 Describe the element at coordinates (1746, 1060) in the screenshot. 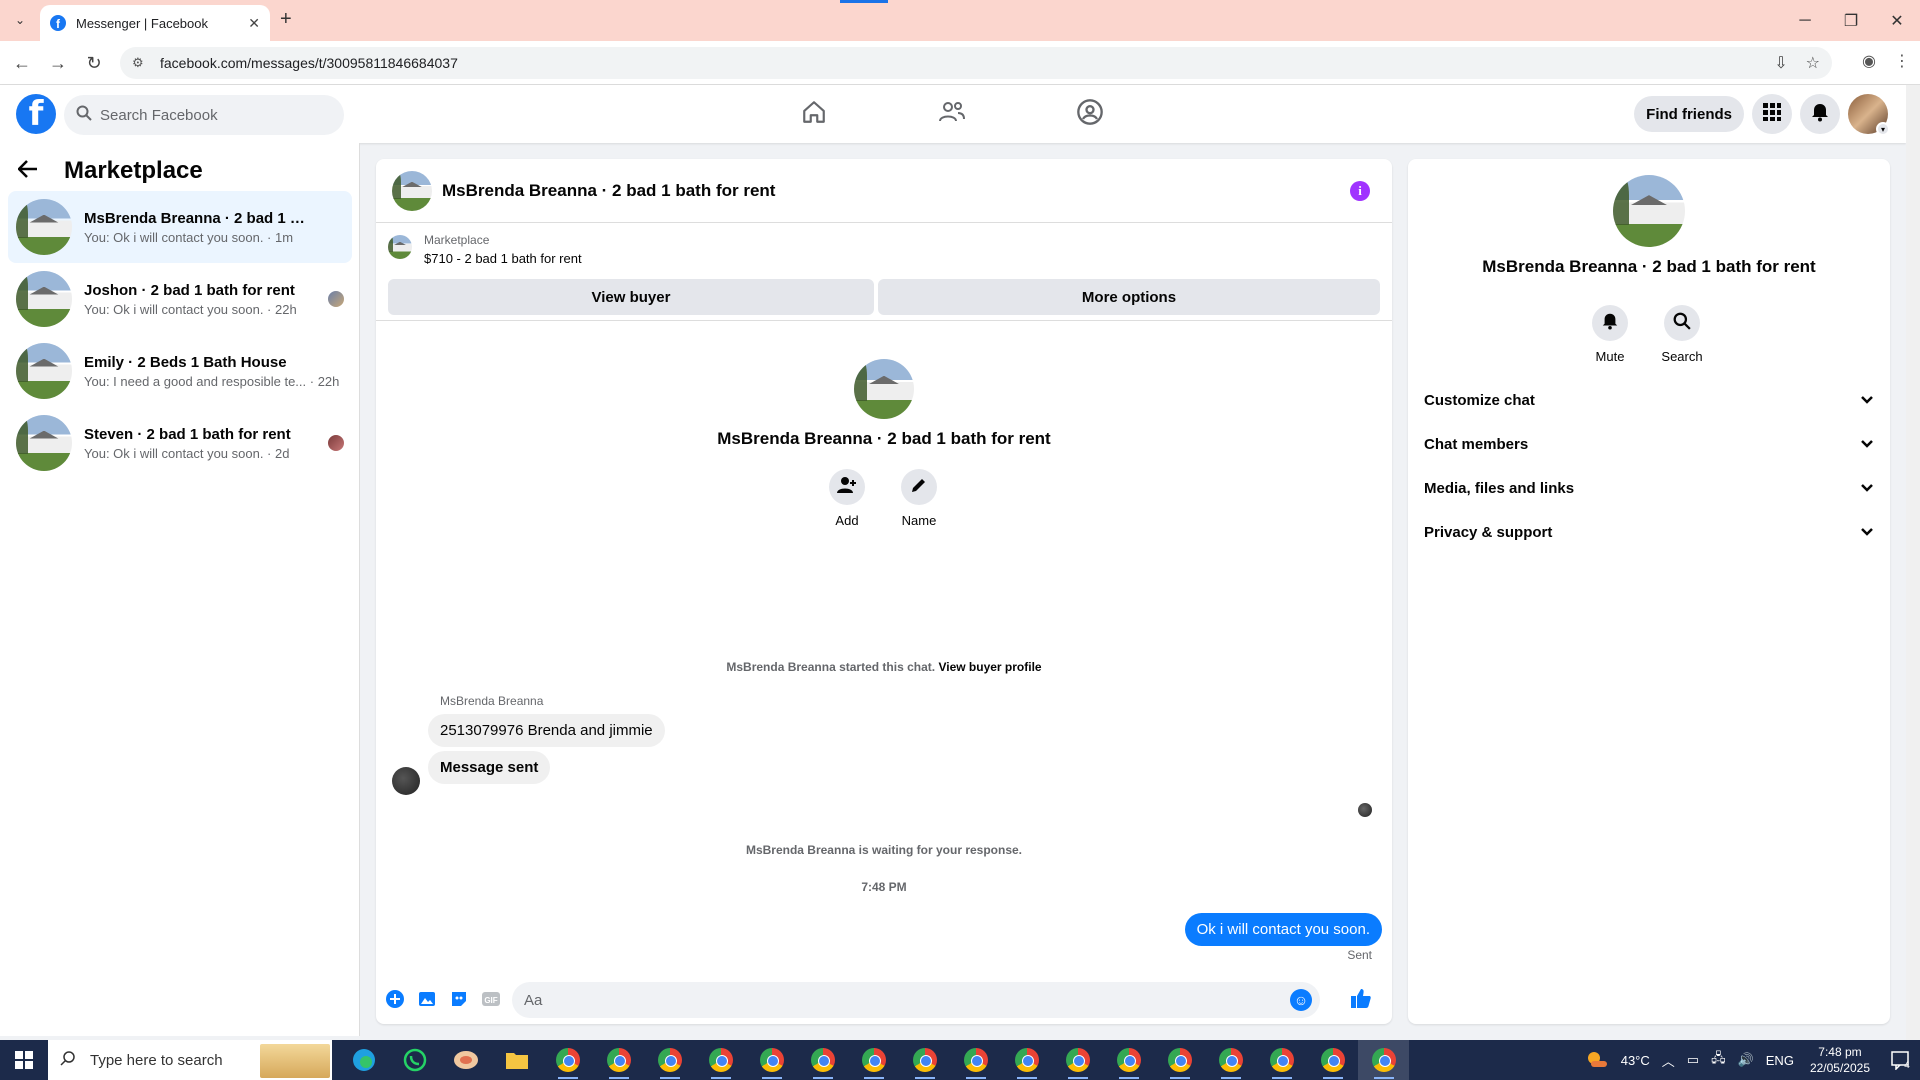

I see `volume-icon: 🔊` at that location.